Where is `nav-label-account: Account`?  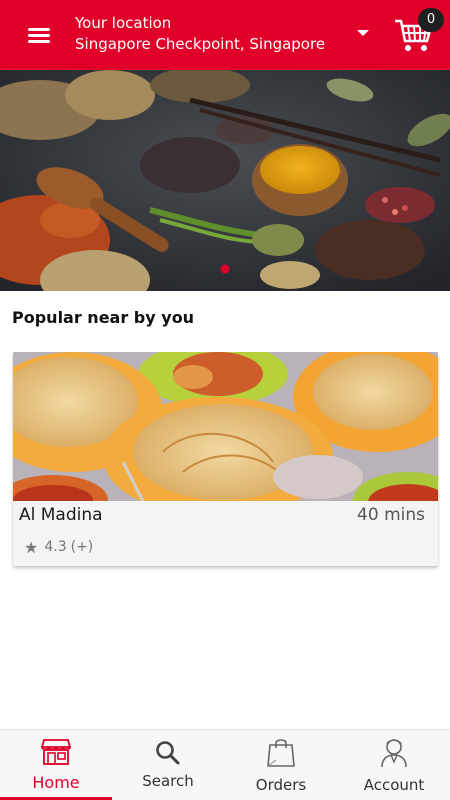 nav-label-account: Account is located at coordinates (394, 785).